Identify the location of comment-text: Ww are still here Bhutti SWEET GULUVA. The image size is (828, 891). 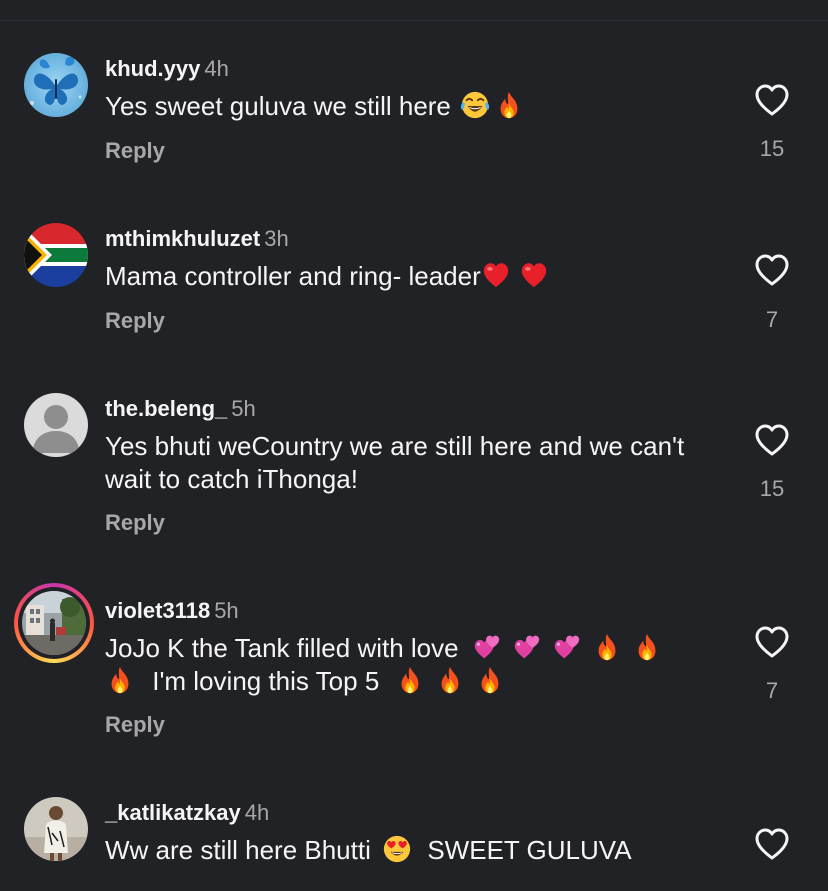
(415, 850).